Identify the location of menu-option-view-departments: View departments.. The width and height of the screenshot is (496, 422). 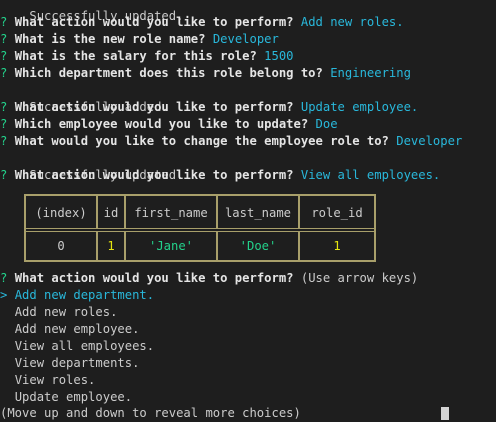
(70, 363).